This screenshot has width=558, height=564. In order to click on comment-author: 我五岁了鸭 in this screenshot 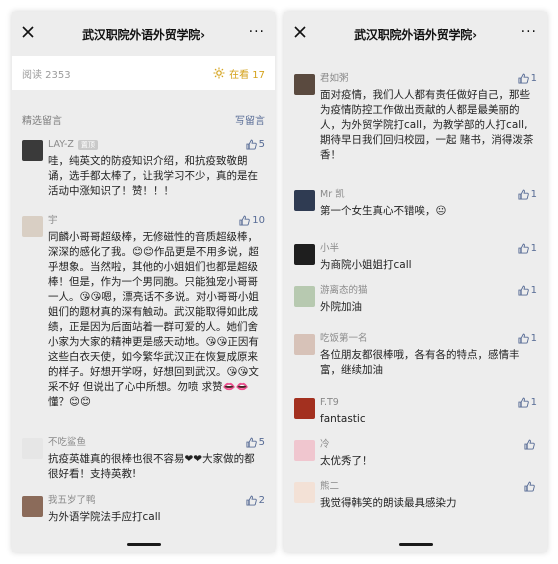, I will do `click(72, 500)`.